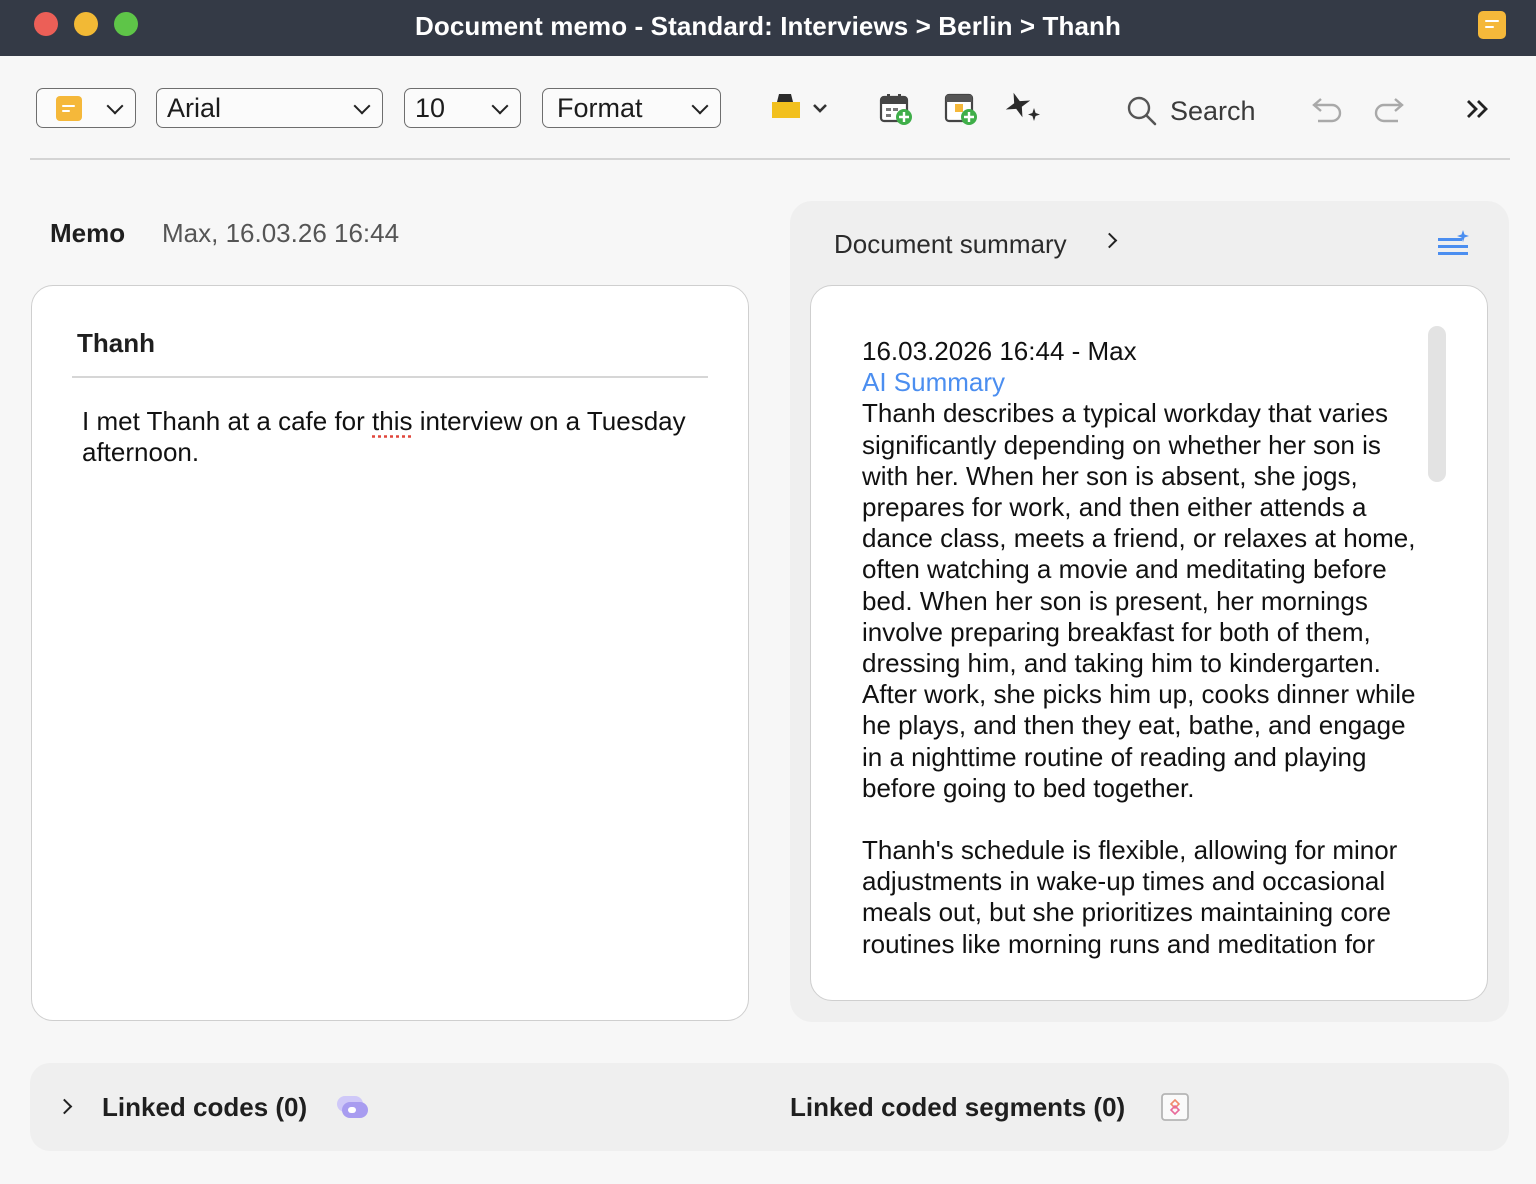 The width and height of the screenshot is (1536, 1184). I want to click on ai-sparkle-icon, so click(1024, 107).